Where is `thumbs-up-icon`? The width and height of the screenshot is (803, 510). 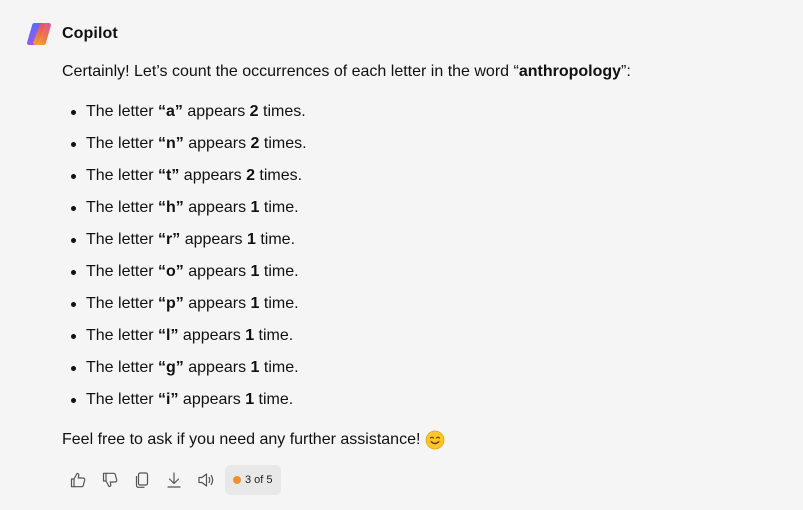
thumbs-up-icon is located at coordinates (78, 480).